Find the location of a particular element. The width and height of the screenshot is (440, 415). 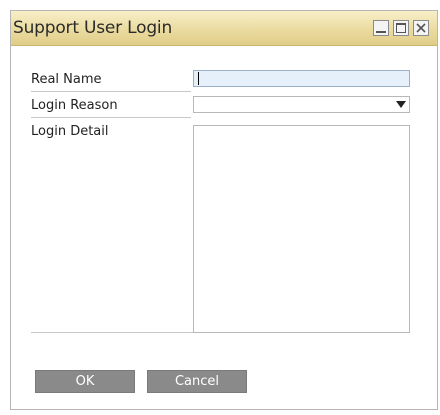

chevron-down-icon is located at coordinates (401, 104).